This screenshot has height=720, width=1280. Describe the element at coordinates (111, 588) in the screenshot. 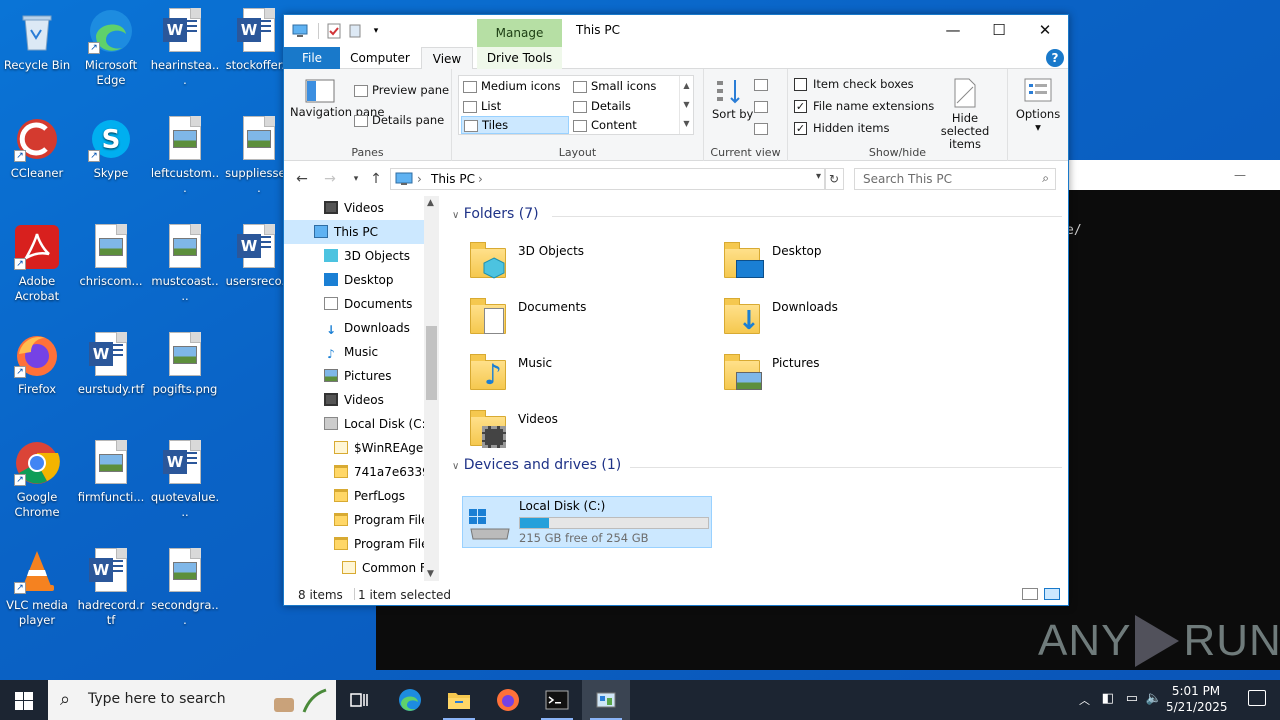

I see `word-file-desktop-icon: W hadrecord.rtf` at that location.